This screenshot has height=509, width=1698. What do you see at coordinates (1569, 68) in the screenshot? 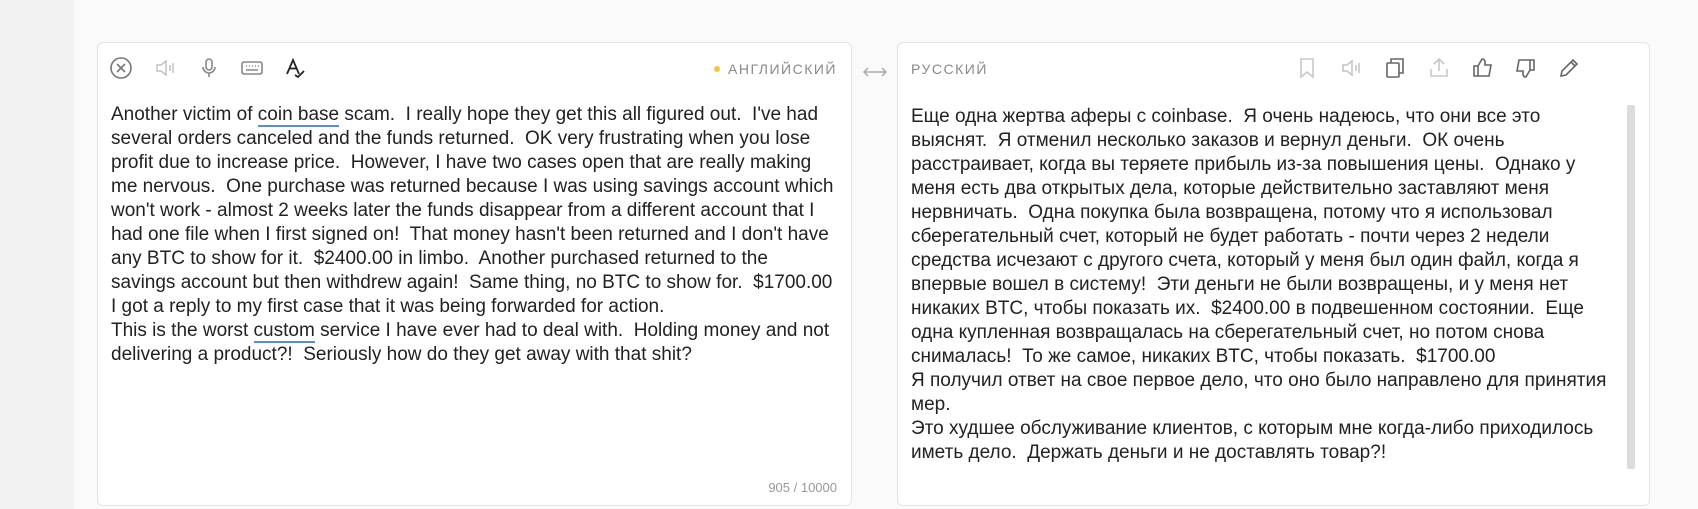
I see `edit-icon` at bounding box center [1569, 68].